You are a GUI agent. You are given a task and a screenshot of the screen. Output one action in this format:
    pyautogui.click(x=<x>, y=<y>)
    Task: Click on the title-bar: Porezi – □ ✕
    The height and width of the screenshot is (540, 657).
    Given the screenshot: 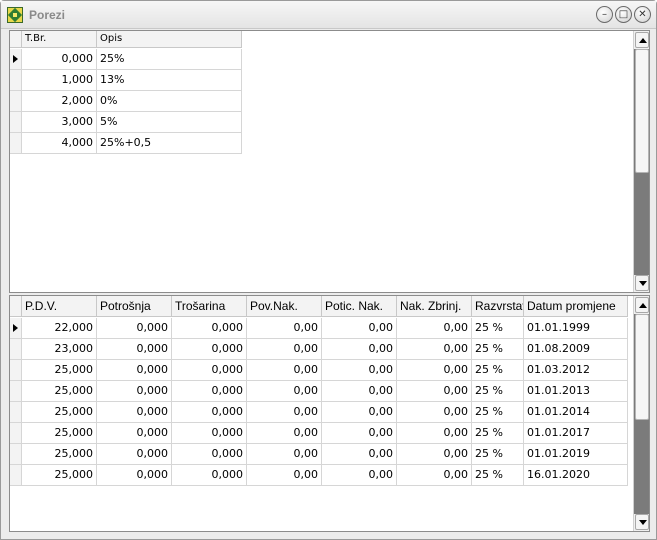 What is the action you would take?
    pyautogui.click(x=328, y=15)
    